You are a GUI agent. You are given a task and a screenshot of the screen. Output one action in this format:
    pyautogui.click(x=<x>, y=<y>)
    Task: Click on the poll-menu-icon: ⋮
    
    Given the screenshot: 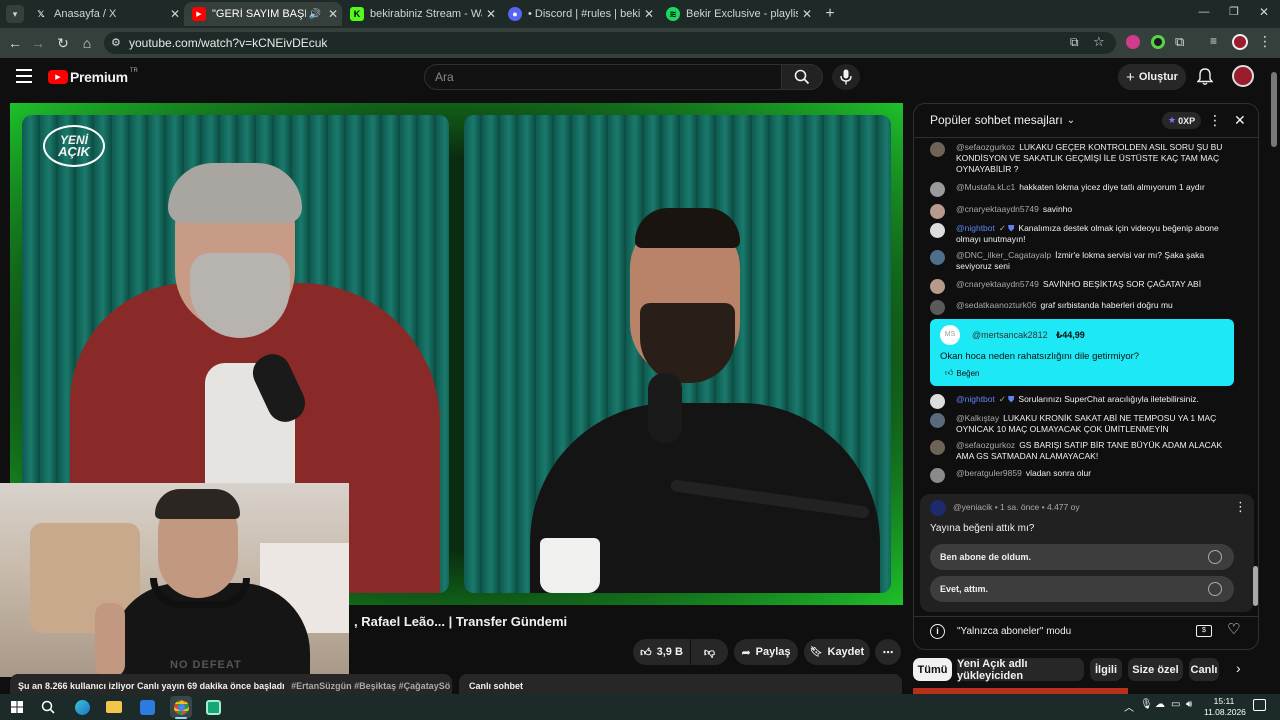 What is the action you would take?
    pyautogui.click(x=1240, y=507)
    